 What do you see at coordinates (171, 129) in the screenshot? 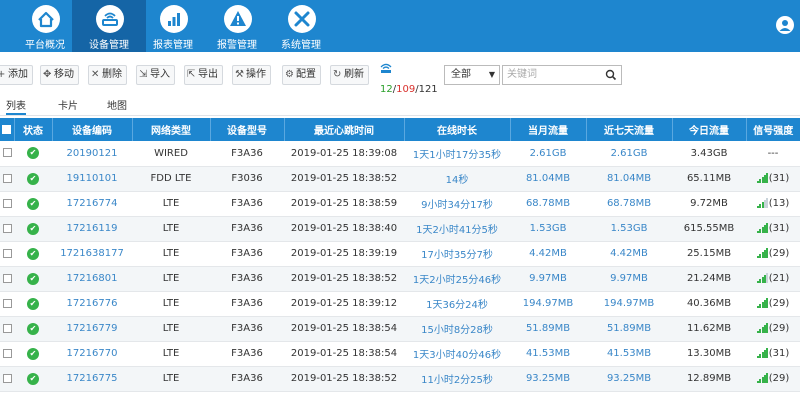
I see `column-header: 网络类型` at bounding box center [171, 129].